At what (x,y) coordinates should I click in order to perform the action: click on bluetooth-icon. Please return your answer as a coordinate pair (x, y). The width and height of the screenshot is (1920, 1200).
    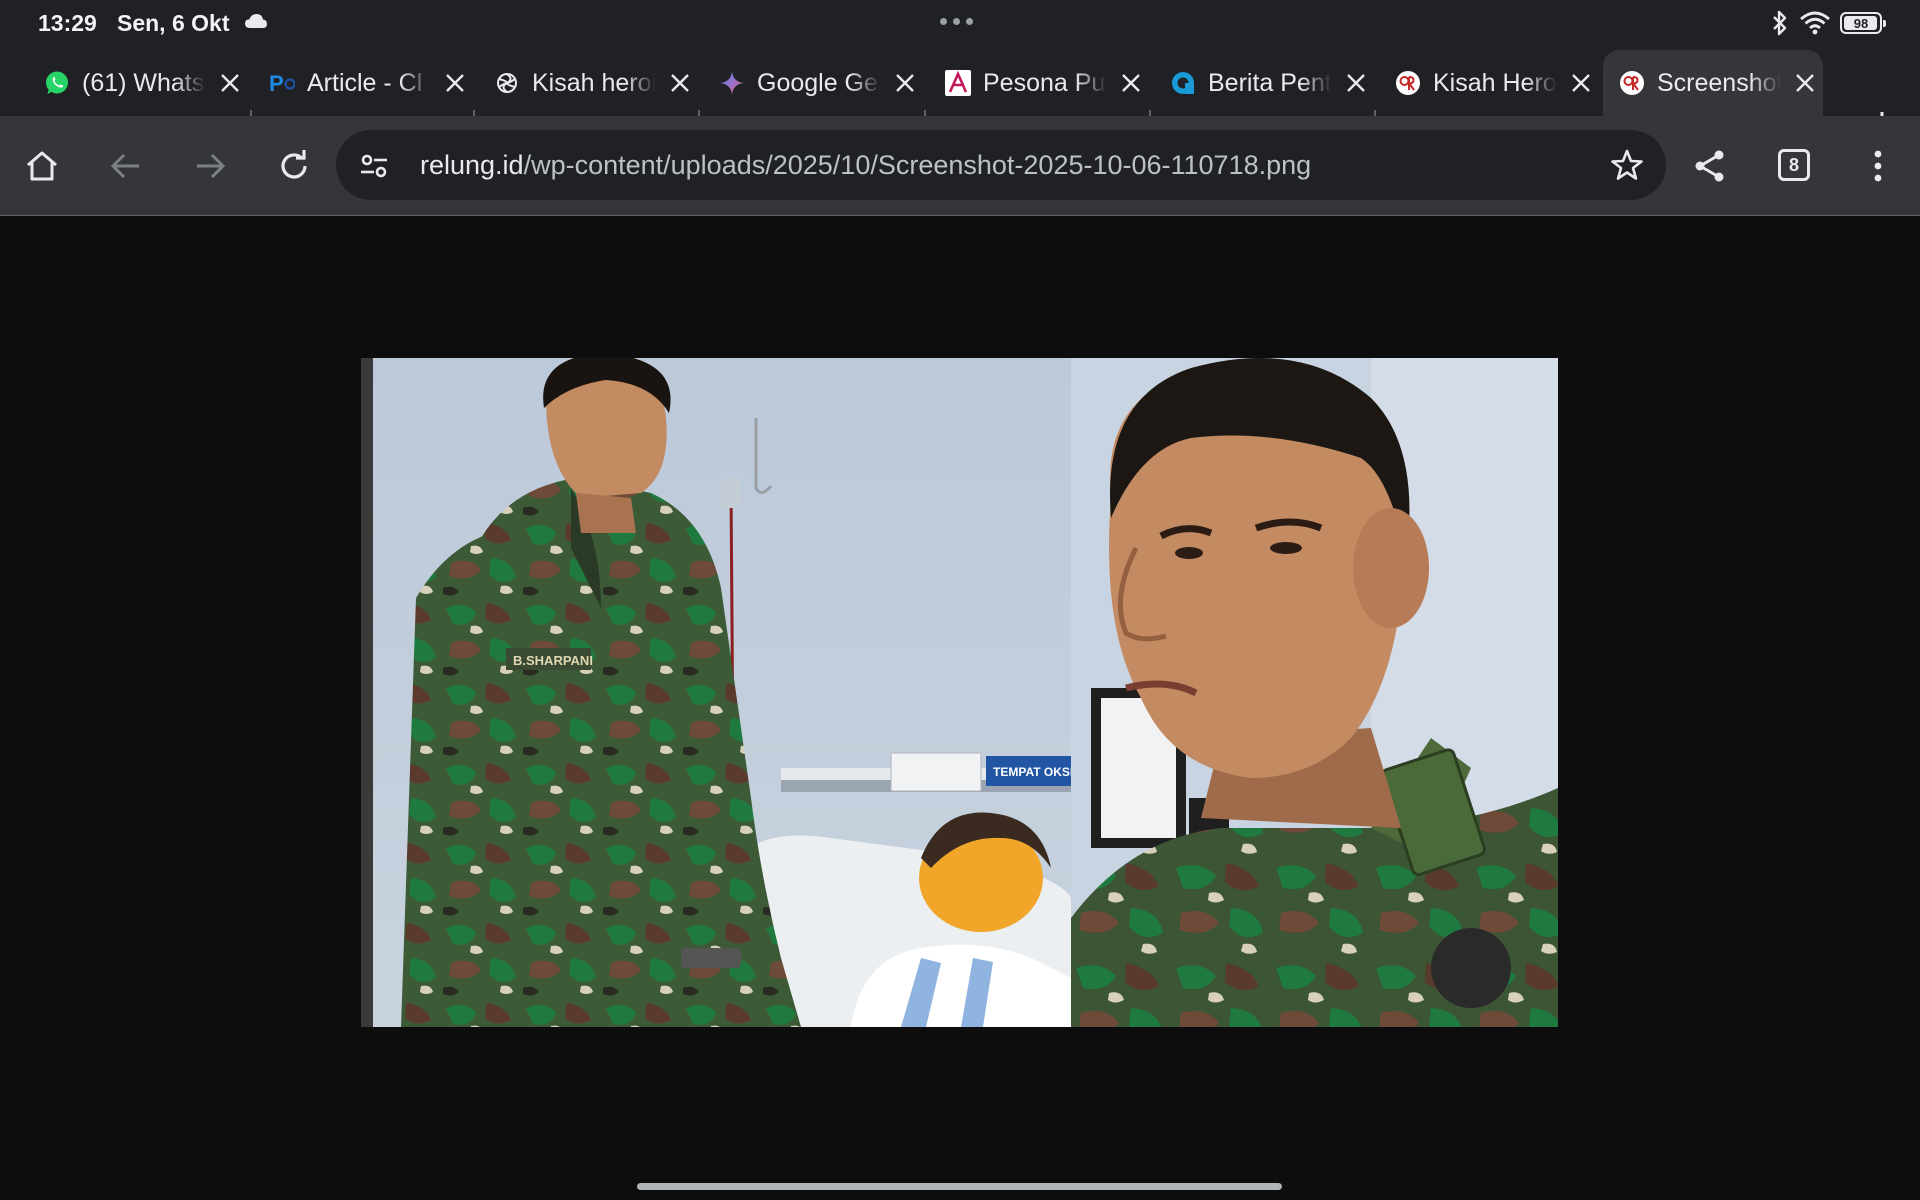
    Looking at the image, I should click on (1780, 23).